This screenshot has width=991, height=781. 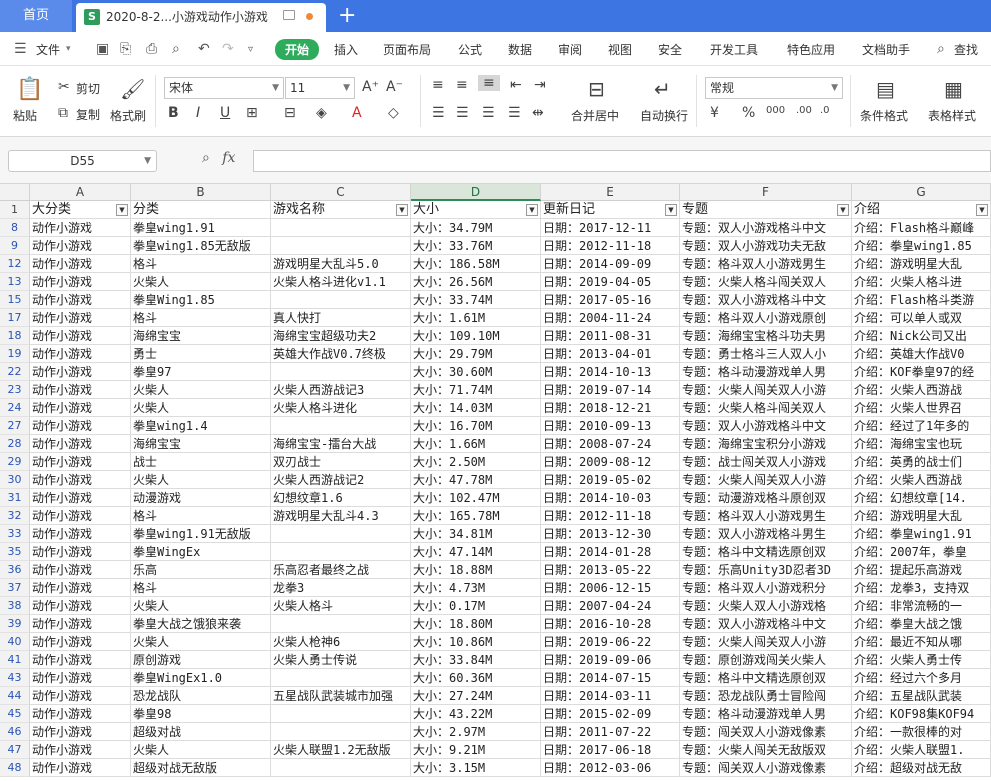 What do you see at coordinates (921, 624) in the screenshot?
I see `table-cell: 介绍：拳皇大战之饿` at bounding box center [921, 624].